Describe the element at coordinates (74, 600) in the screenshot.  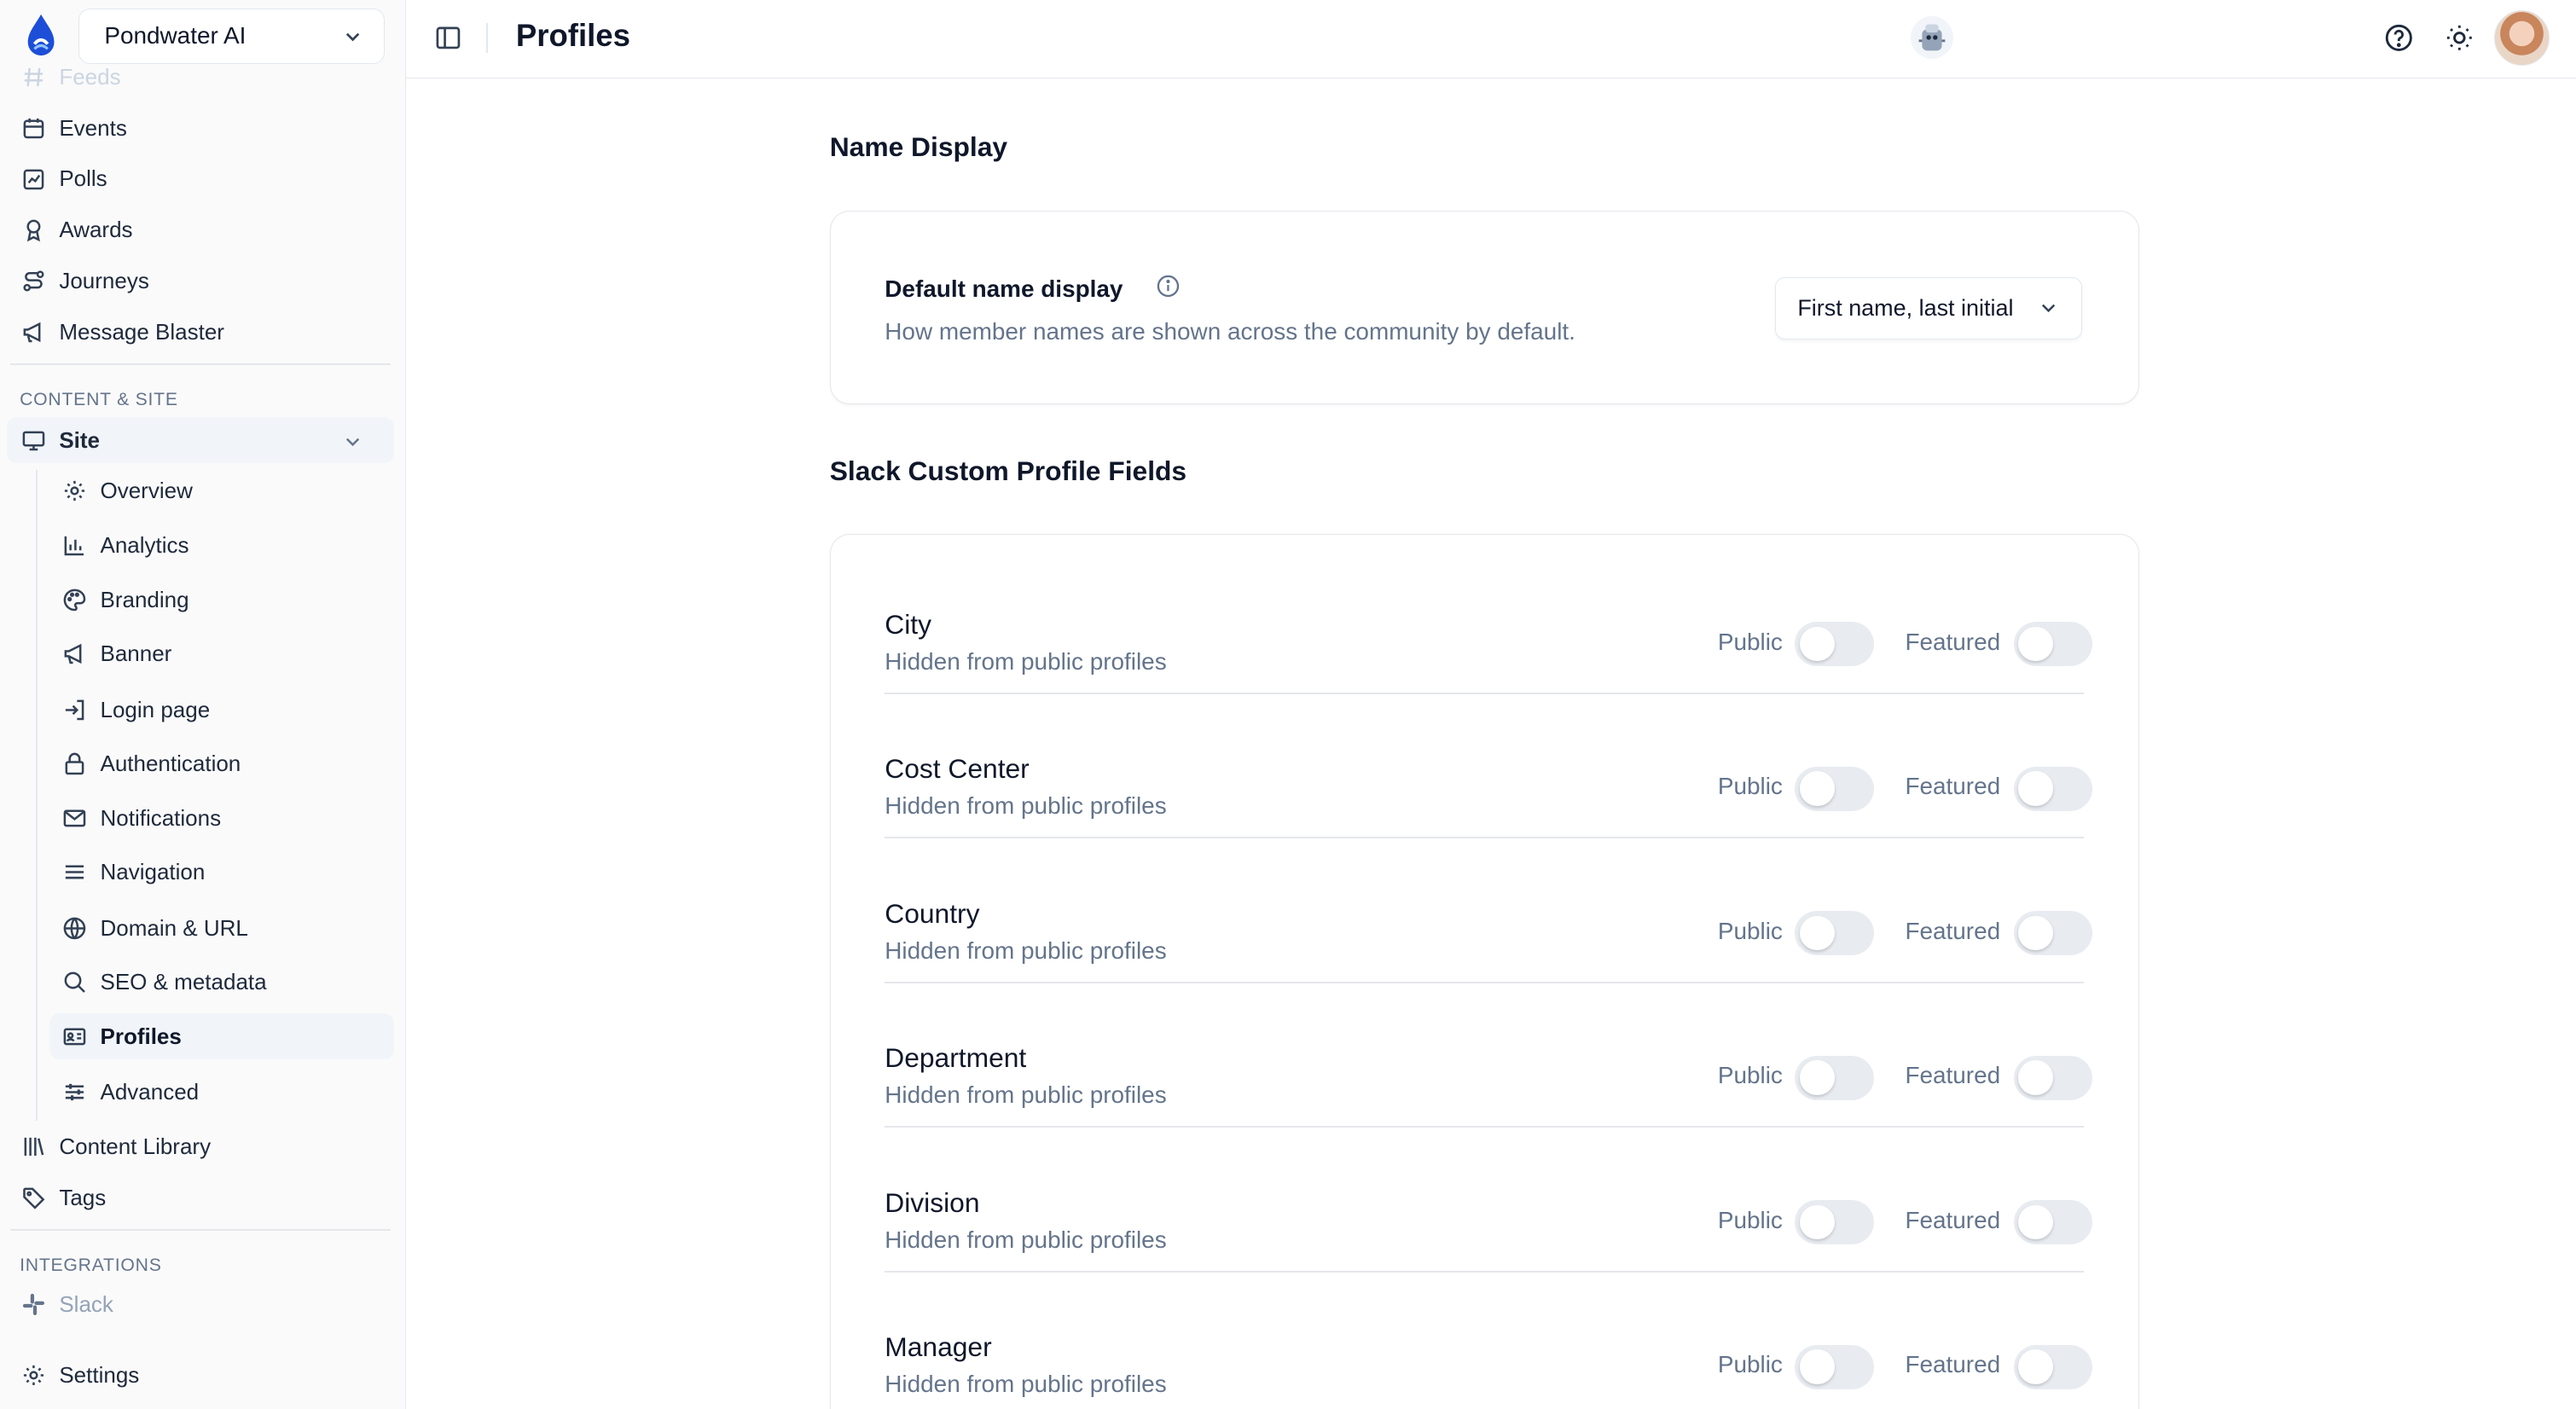
I see `palette-icon` at that location.